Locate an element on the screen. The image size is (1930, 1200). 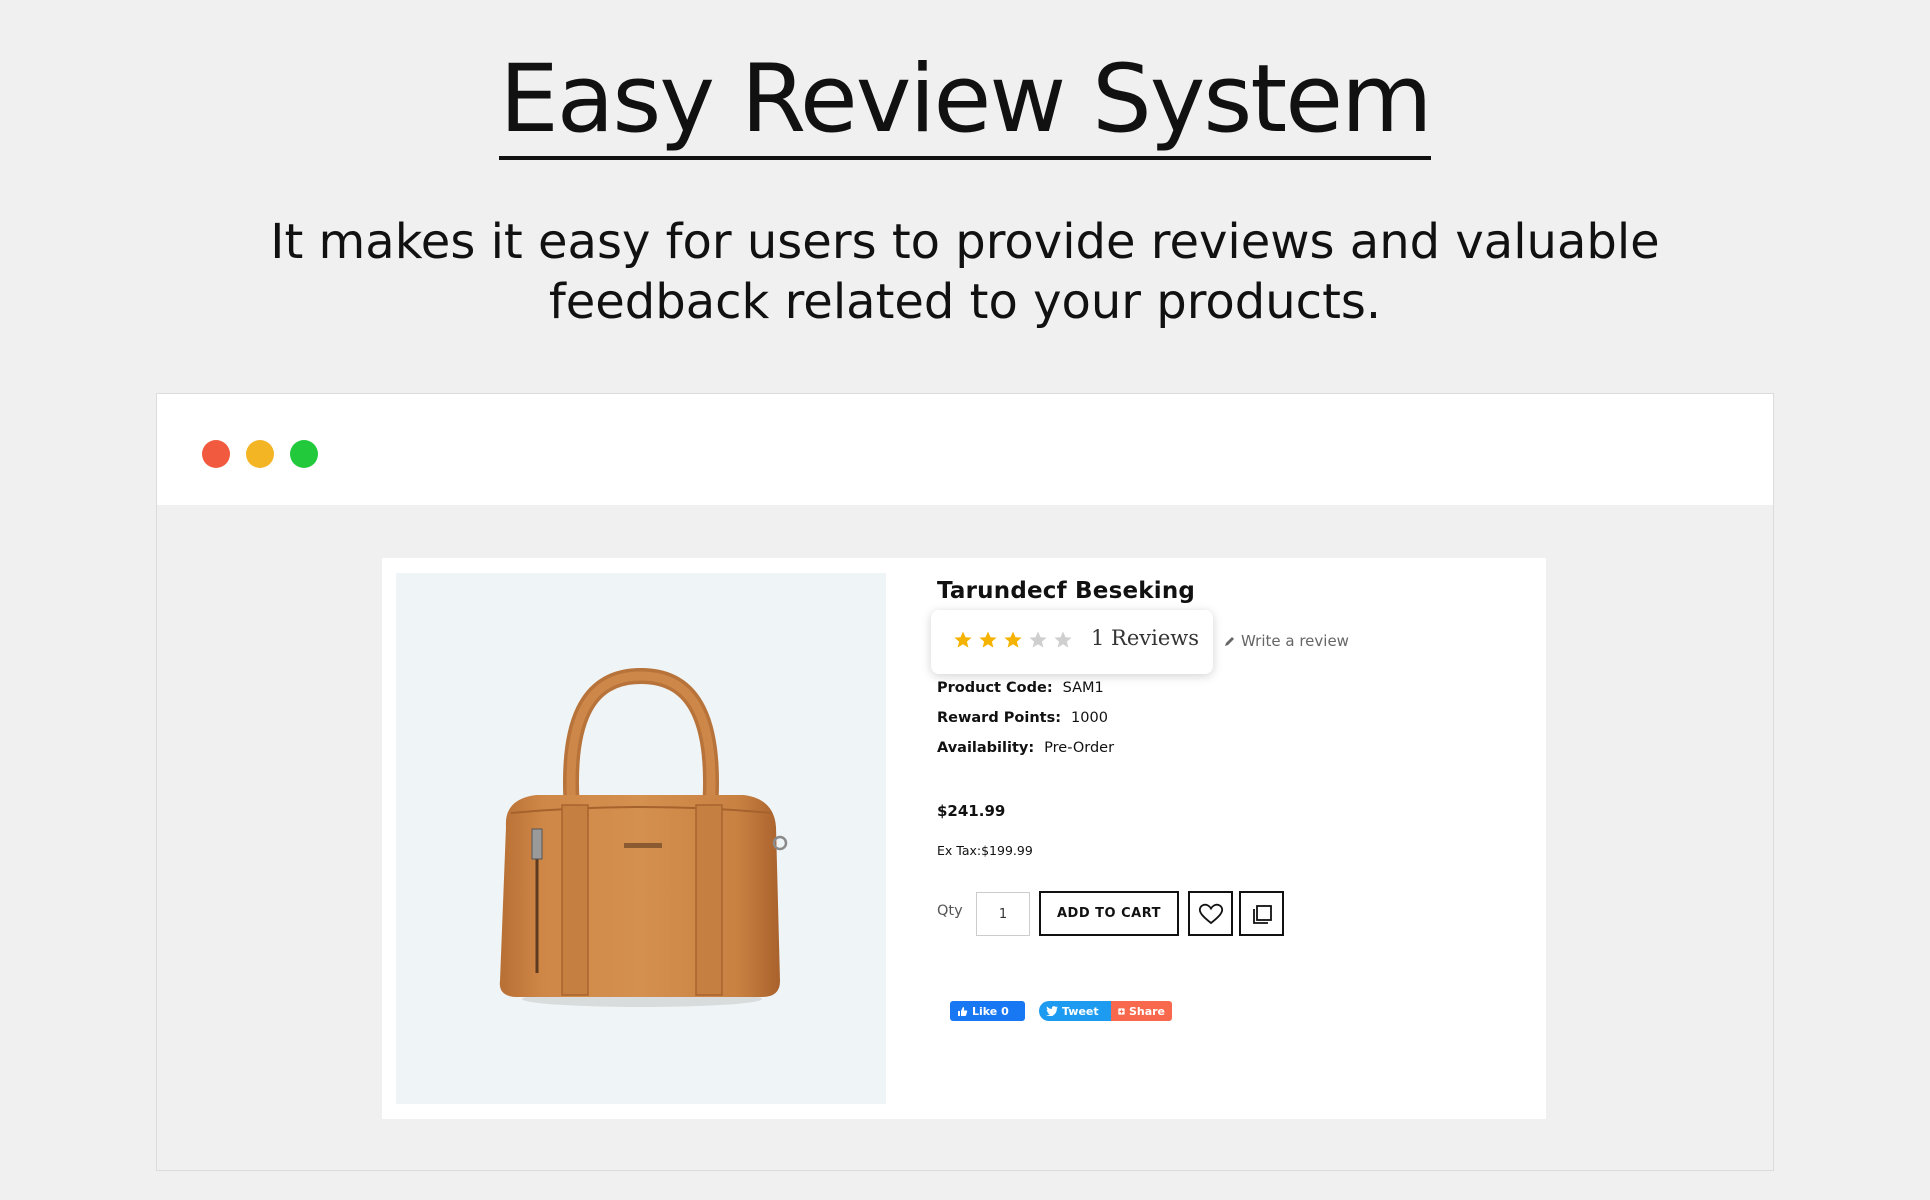
star-rating is located at coordinates (1013, 640).